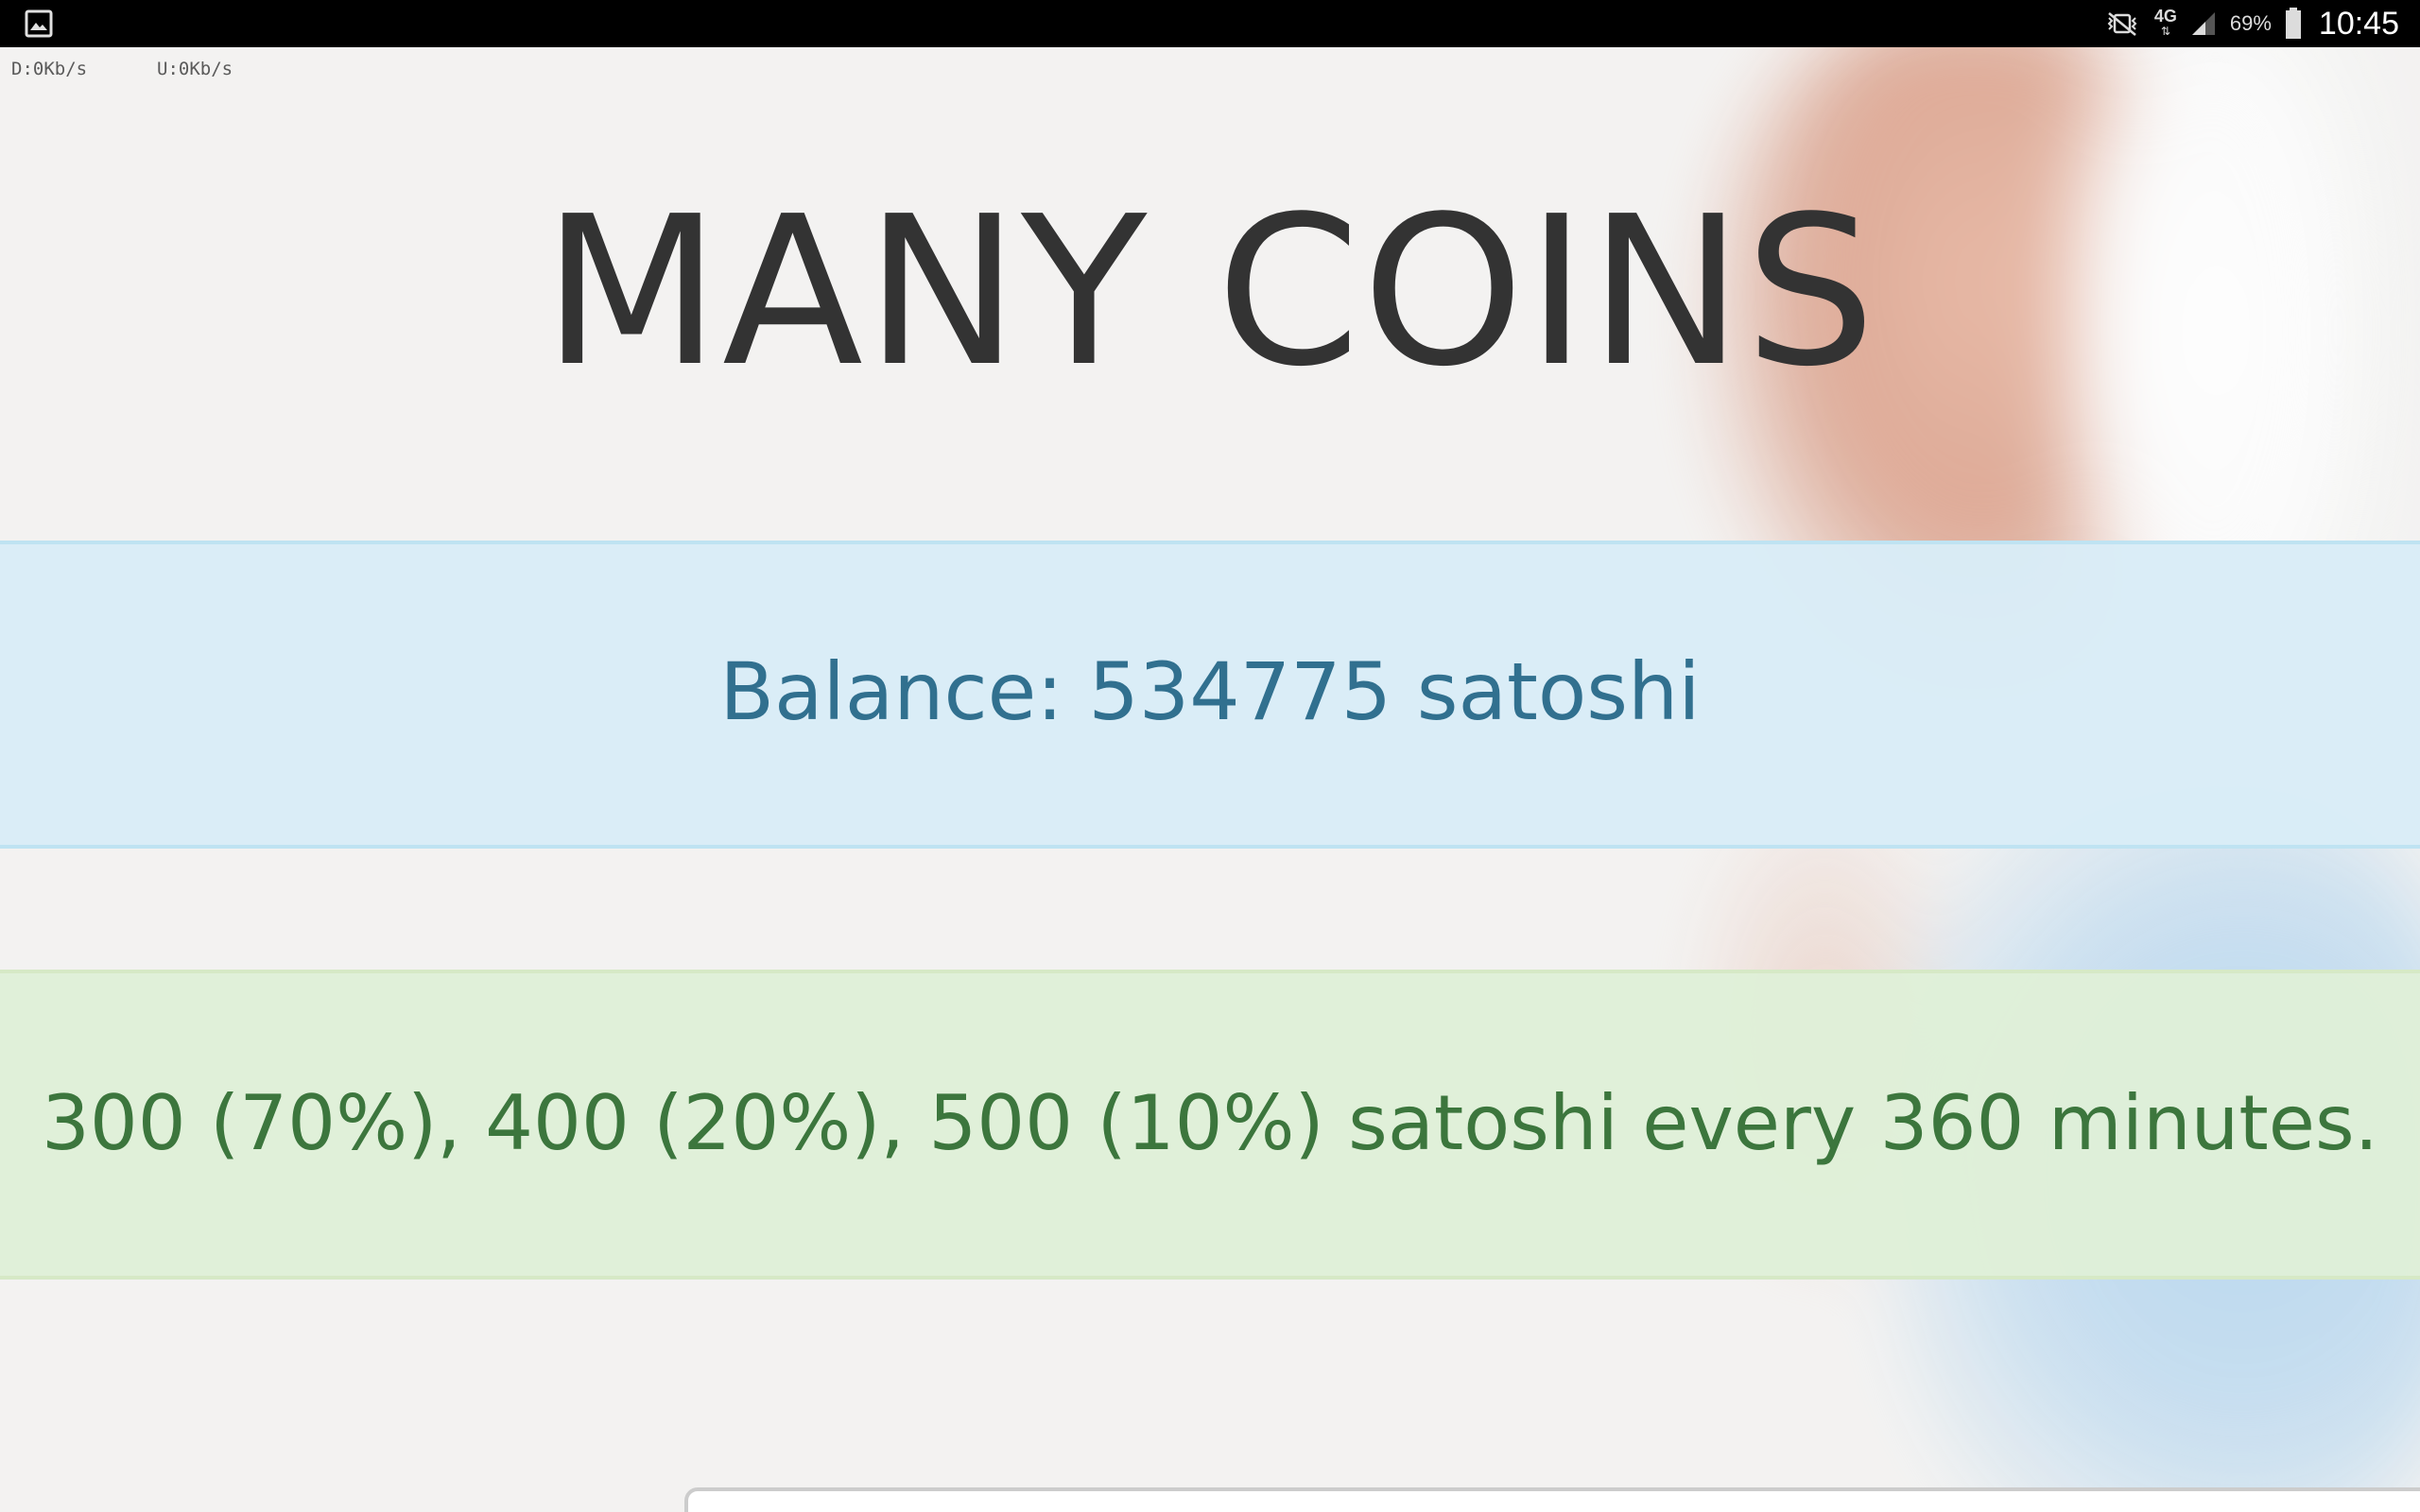 The height and width of the screenshot is (1512, 2420). What do you see at coordinates (2293, 23) in the screenshot?
I see `battery-icon` at bounding box center [2293, 23].